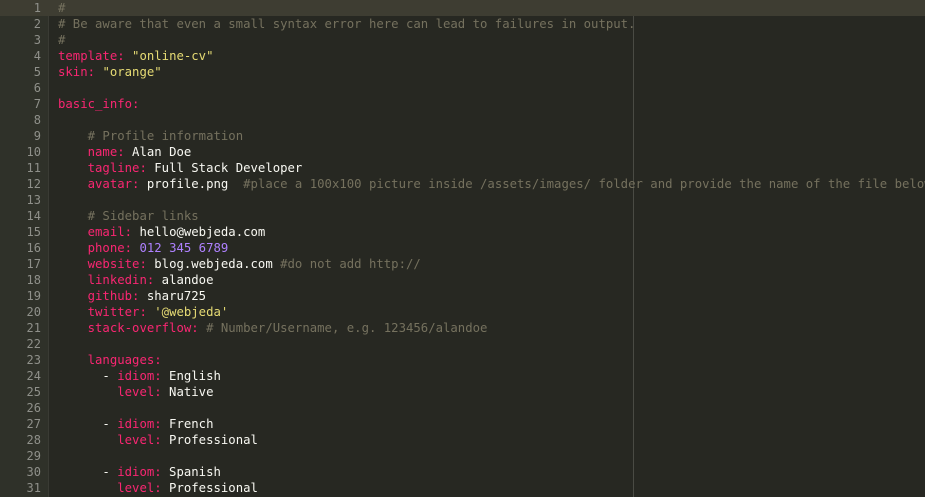  Describe the element at coordinates (462, 376) in the screenshot. I see `code-line: 24 - idiom: English` at that location.